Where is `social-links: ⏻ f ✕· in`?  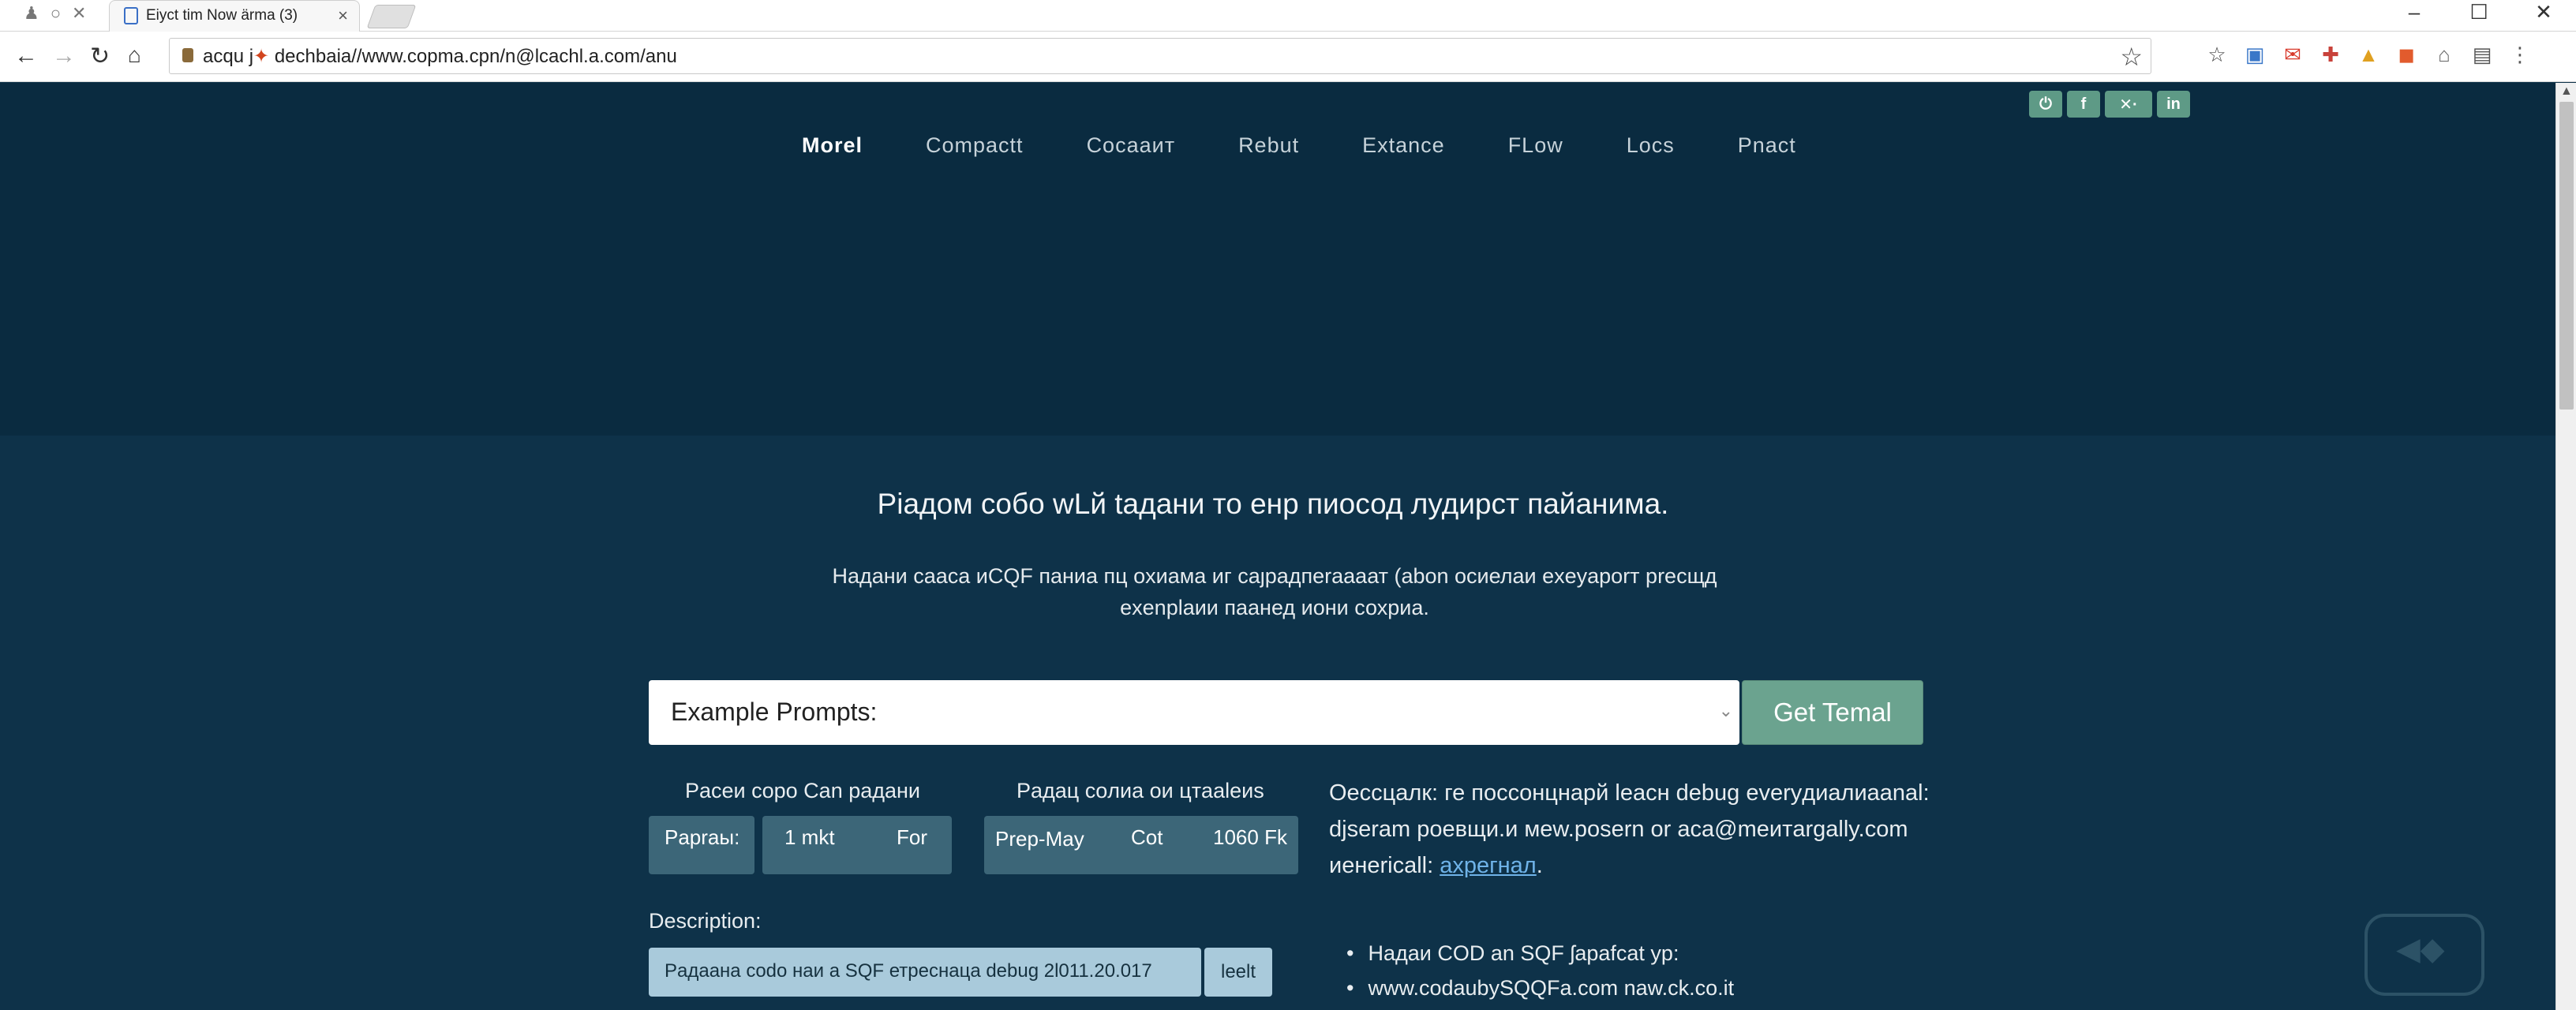 social-links: ⏻ f ✕· in is located at coordinates (2109, 104).